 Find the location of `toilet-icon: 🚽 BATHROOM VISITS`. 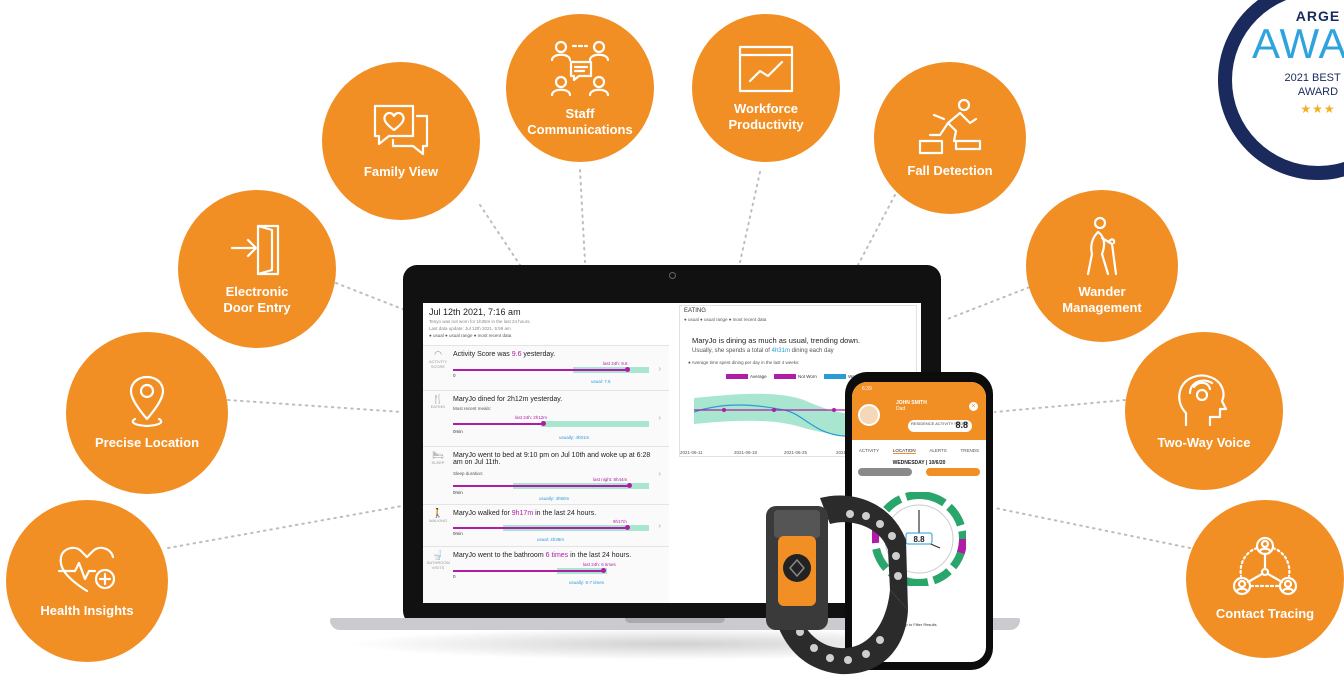

toilet-icon: 🚽 BATHROOM VISITS is located at coordinates (438, 560).